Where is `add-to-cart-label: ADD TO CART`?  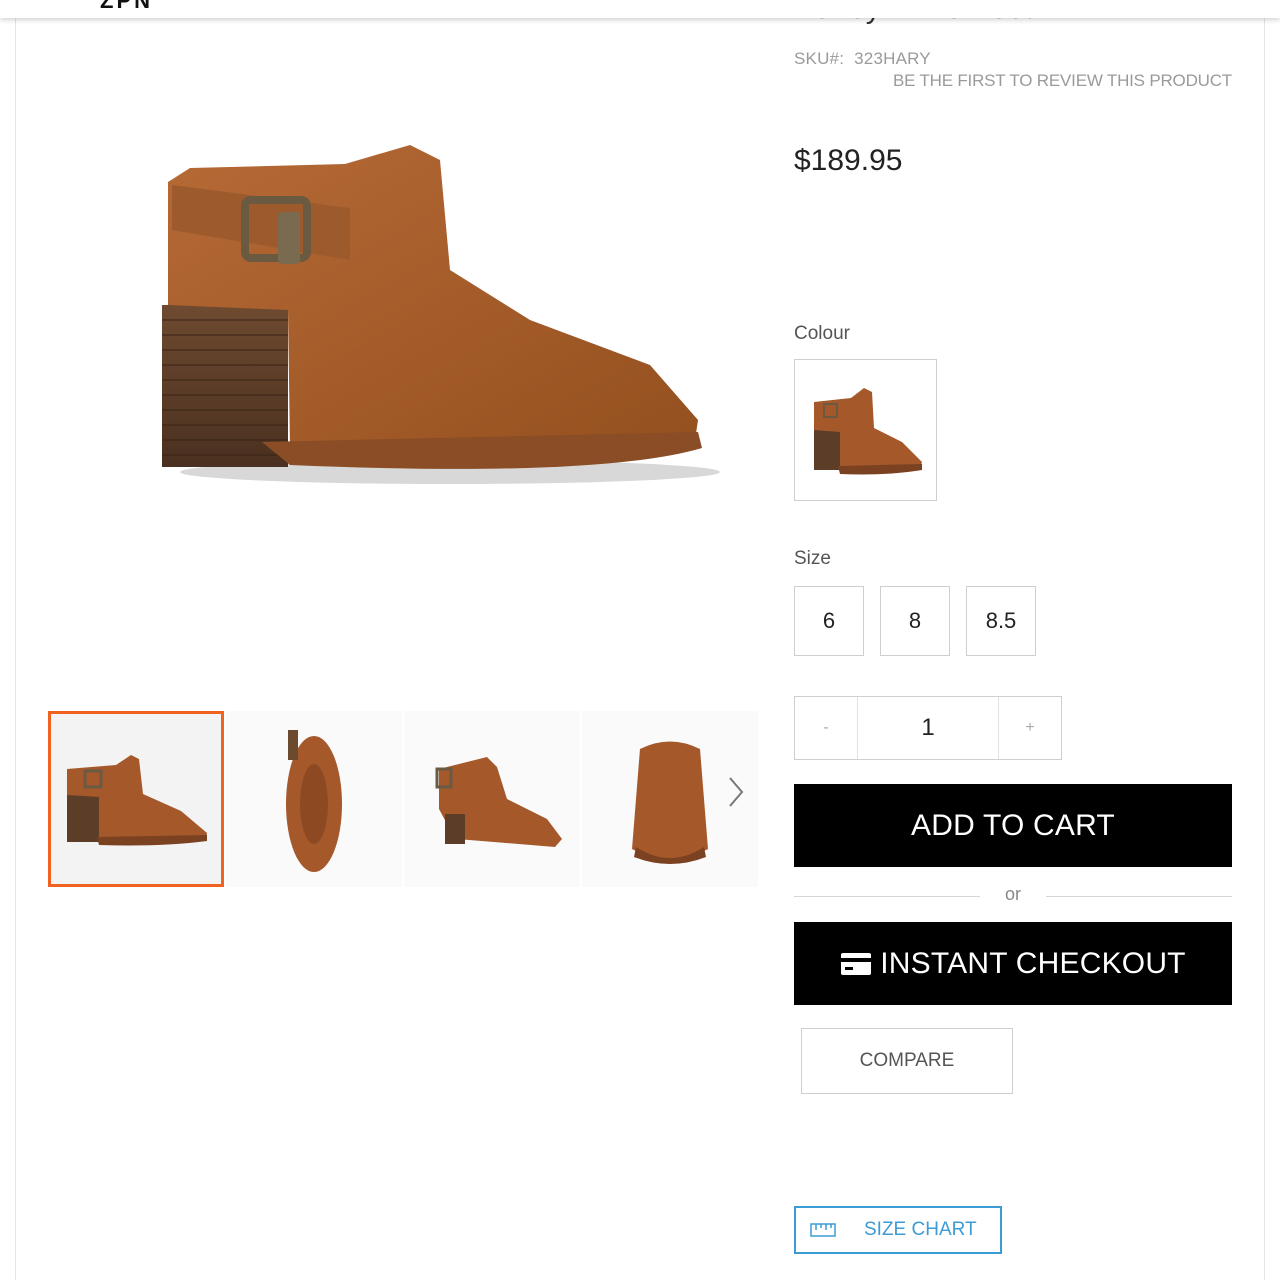 add-to-cart-label: ADD TO CART is located at coordinates (1013, 825).